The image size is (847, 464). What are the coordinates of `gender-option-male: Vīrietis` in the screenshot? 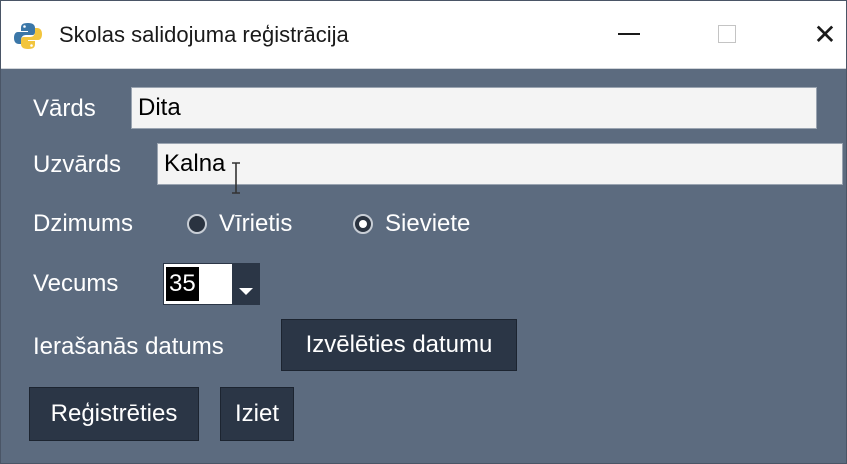 It's located at (239, 224).